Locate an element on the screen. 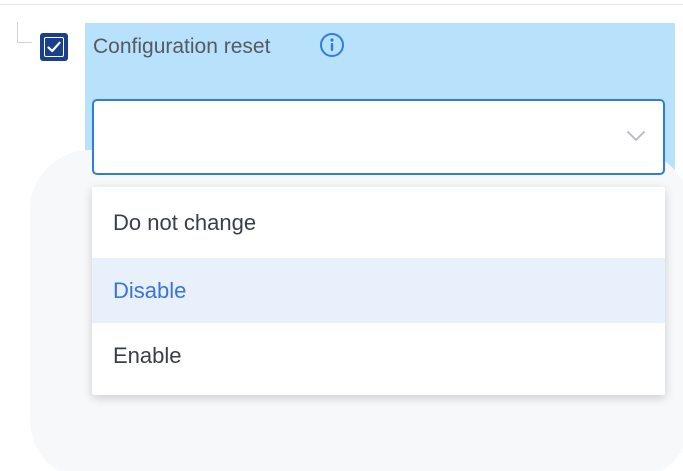  configuration-reset-select is located at coordinates (378, 137).